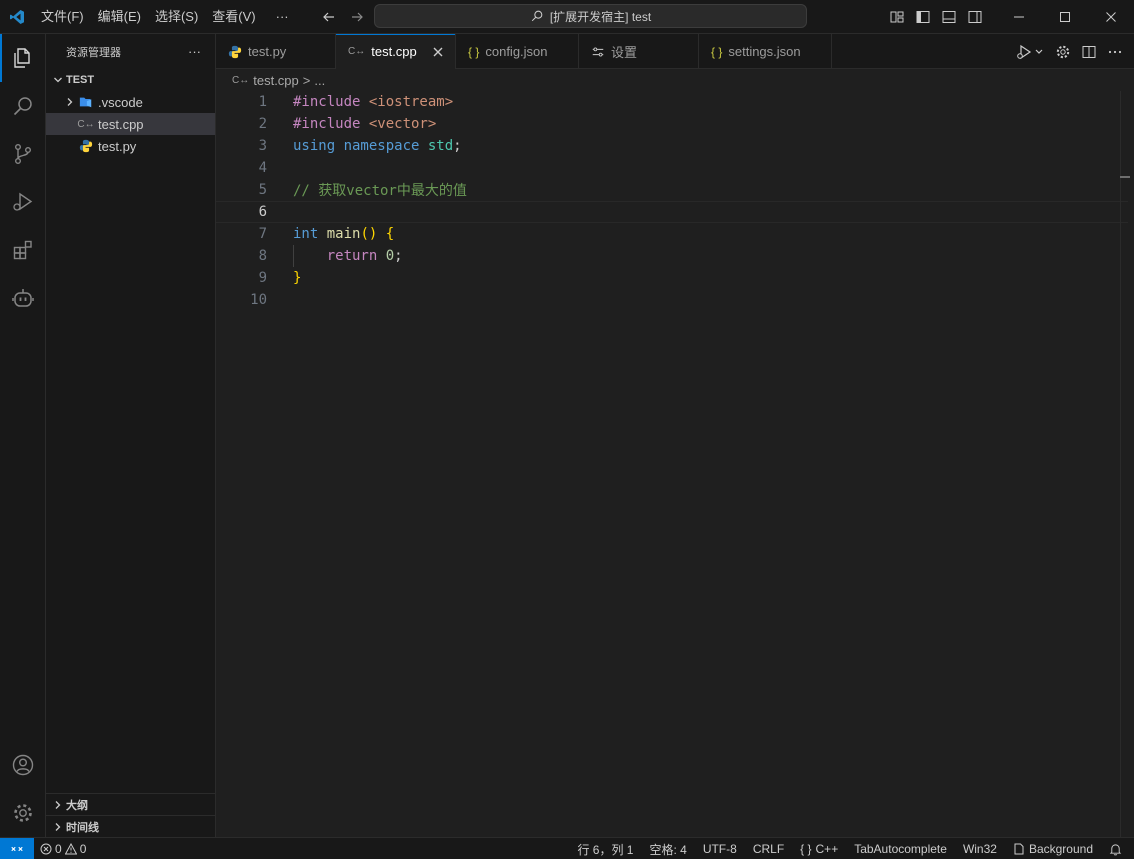 The width and height of the screenshot is (1134, 859). Describe the element at coordinates (329, 17) in the screenshot. I see `back-arrow-icon` at that location.